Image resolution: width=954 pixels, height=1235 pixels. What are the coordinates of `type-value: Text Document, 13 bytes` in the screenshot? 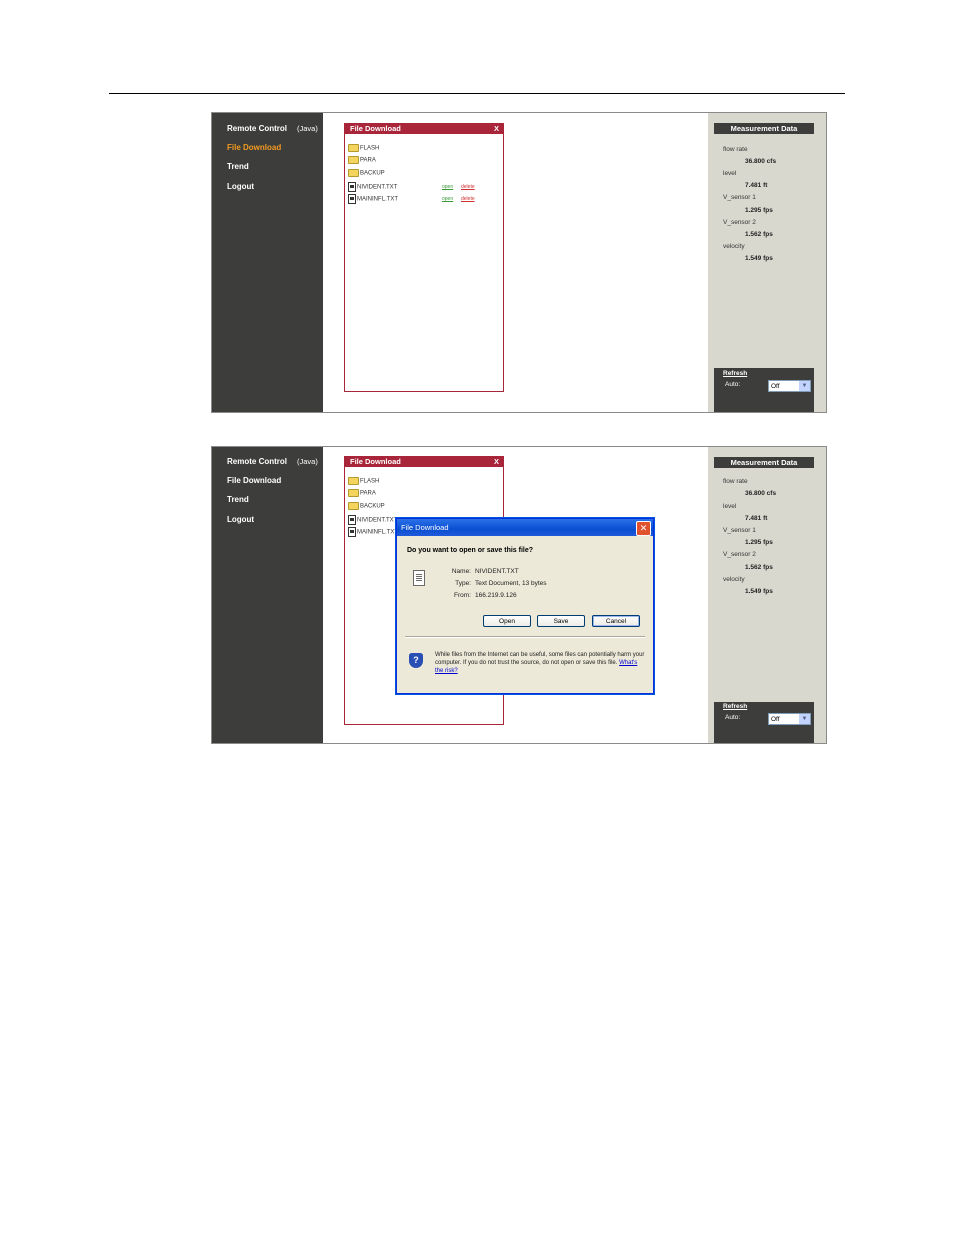 It's located at (511, 583).